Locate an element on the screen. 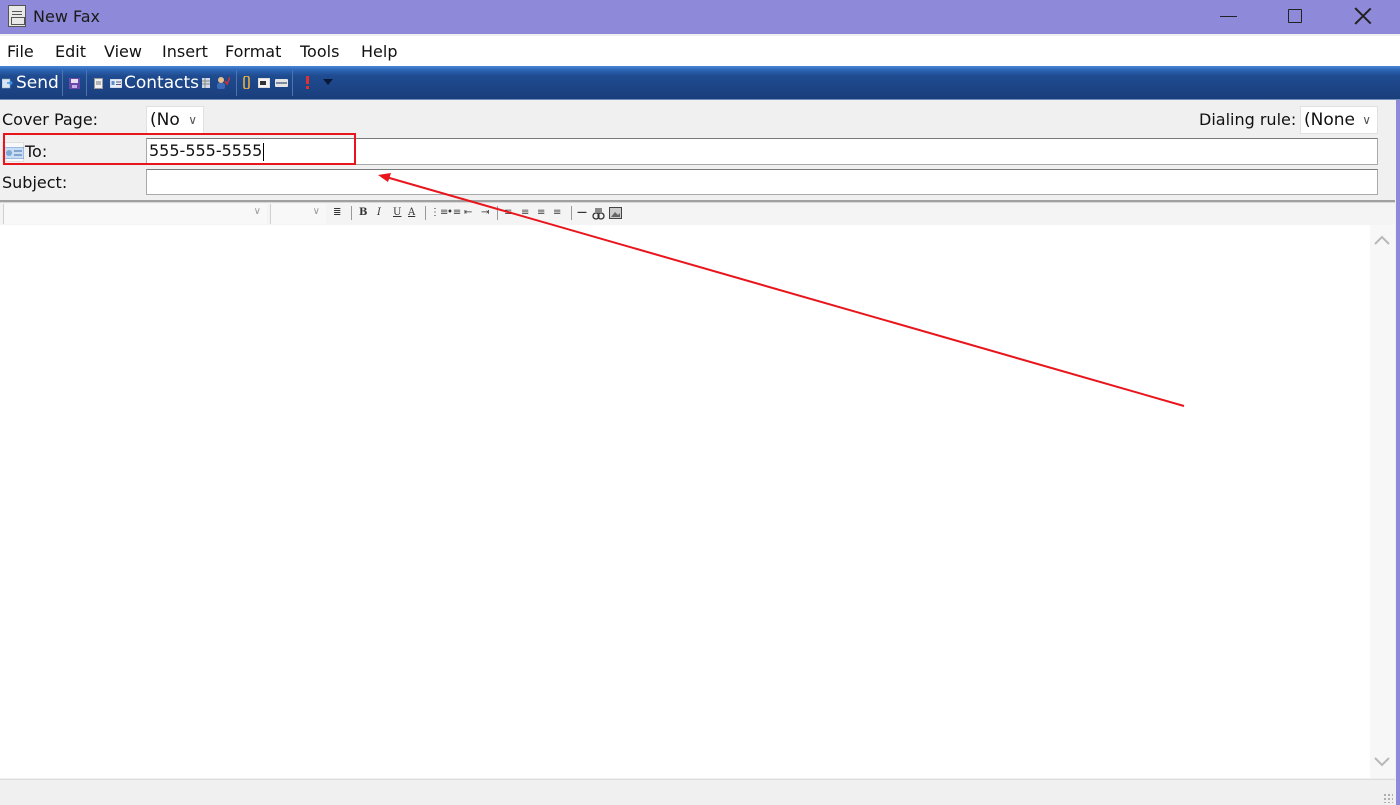 Image resolution: width=1400 pixels, height=805 pixels. send-button: Send is located at coordinates (30, 83).